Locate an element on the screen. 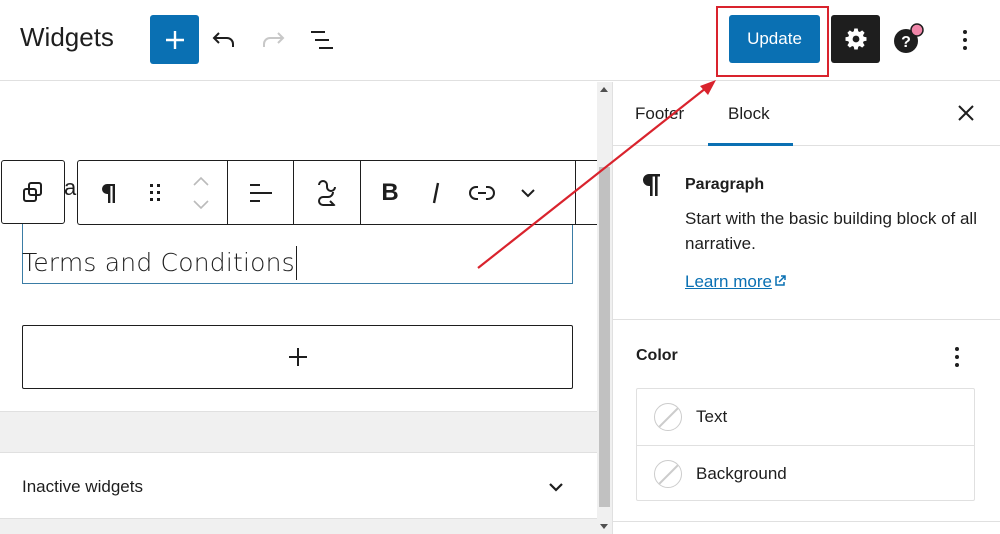 This screenshot has width=1000, height=534. transform-icon is located at coordinates (327, 192).